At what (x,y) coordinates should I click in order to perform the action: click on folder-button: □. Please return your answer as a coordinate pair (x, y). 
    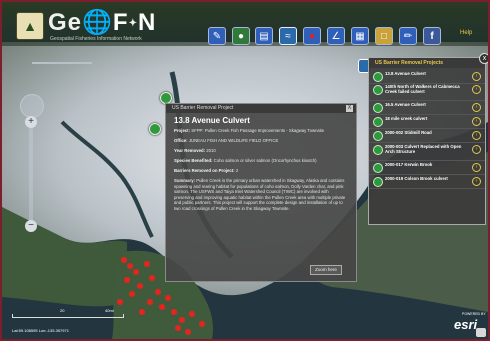
    Looking at the image, I should click on (384, 36).